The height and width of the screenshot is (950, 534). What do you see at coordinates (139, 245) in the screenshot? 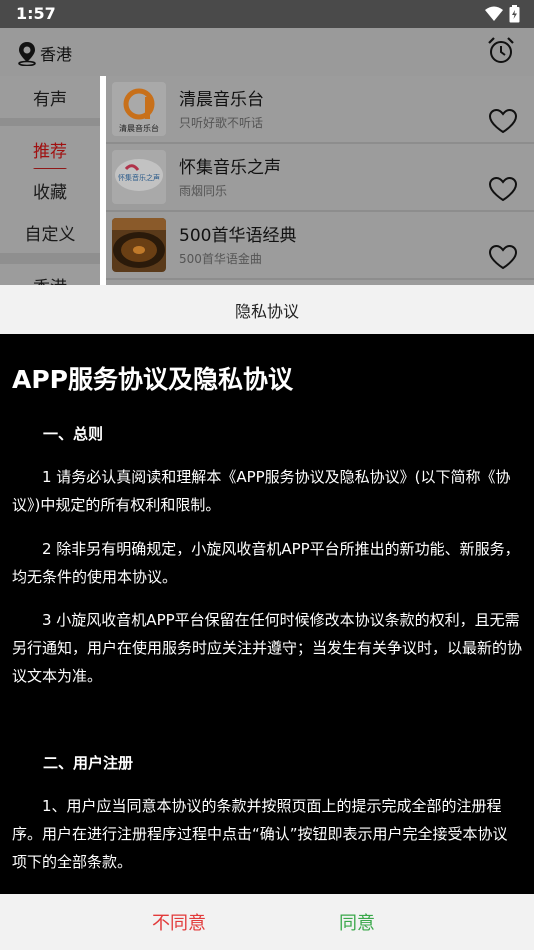
I see `station-logo` at bounding box center [139, 245].